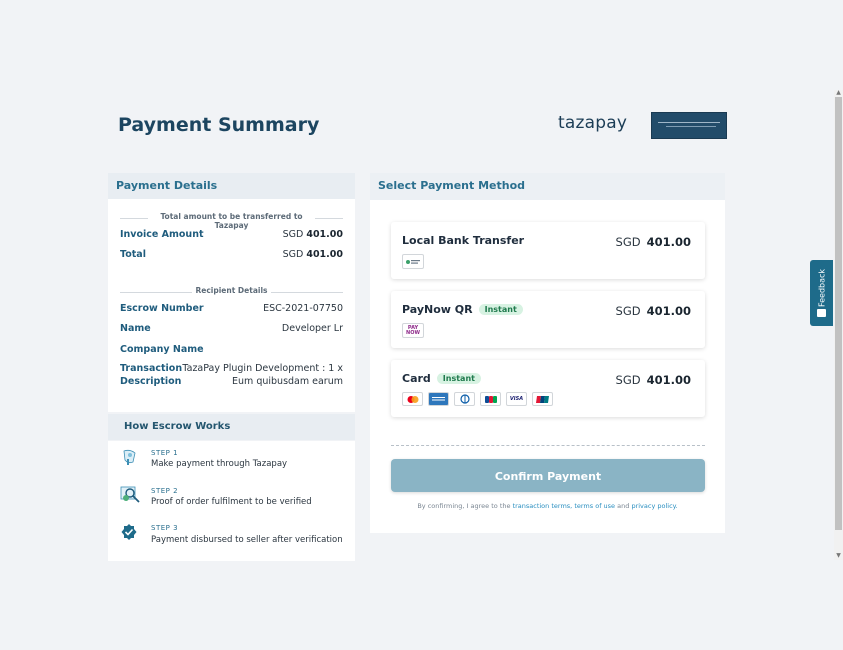  What do you see at coordinates (548, 475) in the screenshot?
I see `confirm-payment-button: Confirm Payment` at bounding box center [548, 475].